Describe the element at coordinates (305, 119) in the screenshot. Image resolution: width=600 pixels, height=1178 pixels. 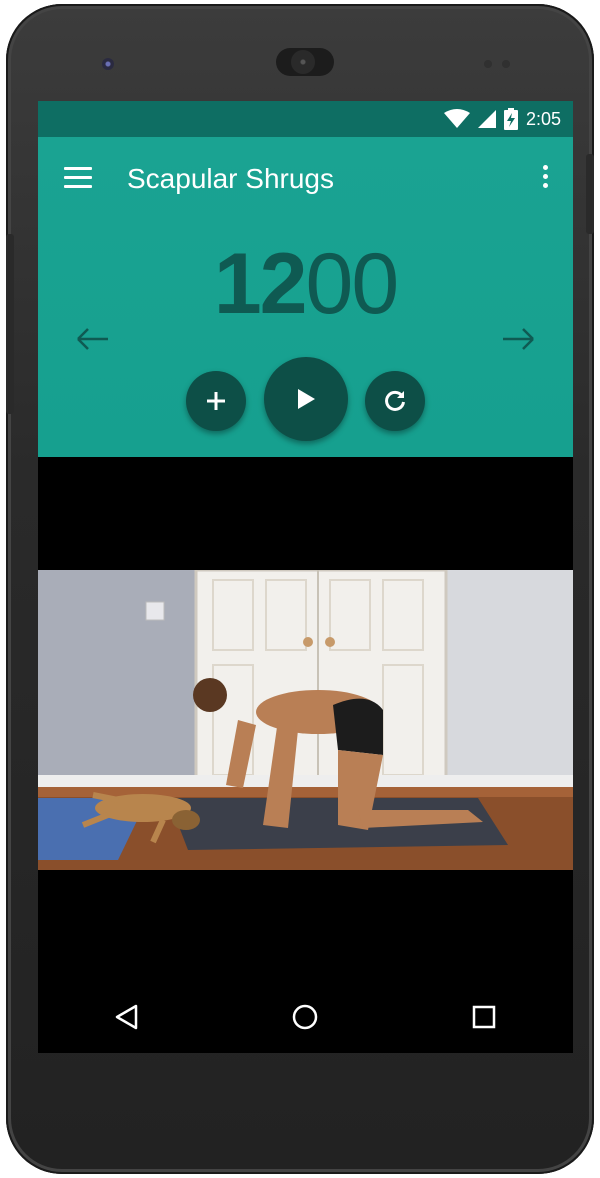
I see `status-bar: 2:05` at that location.